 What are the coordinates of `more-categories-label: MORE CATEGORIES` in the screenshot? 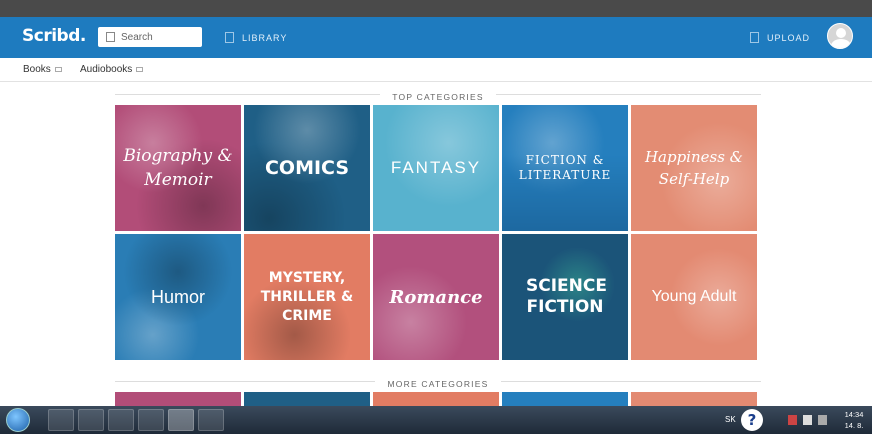 It's located at (438, 384).